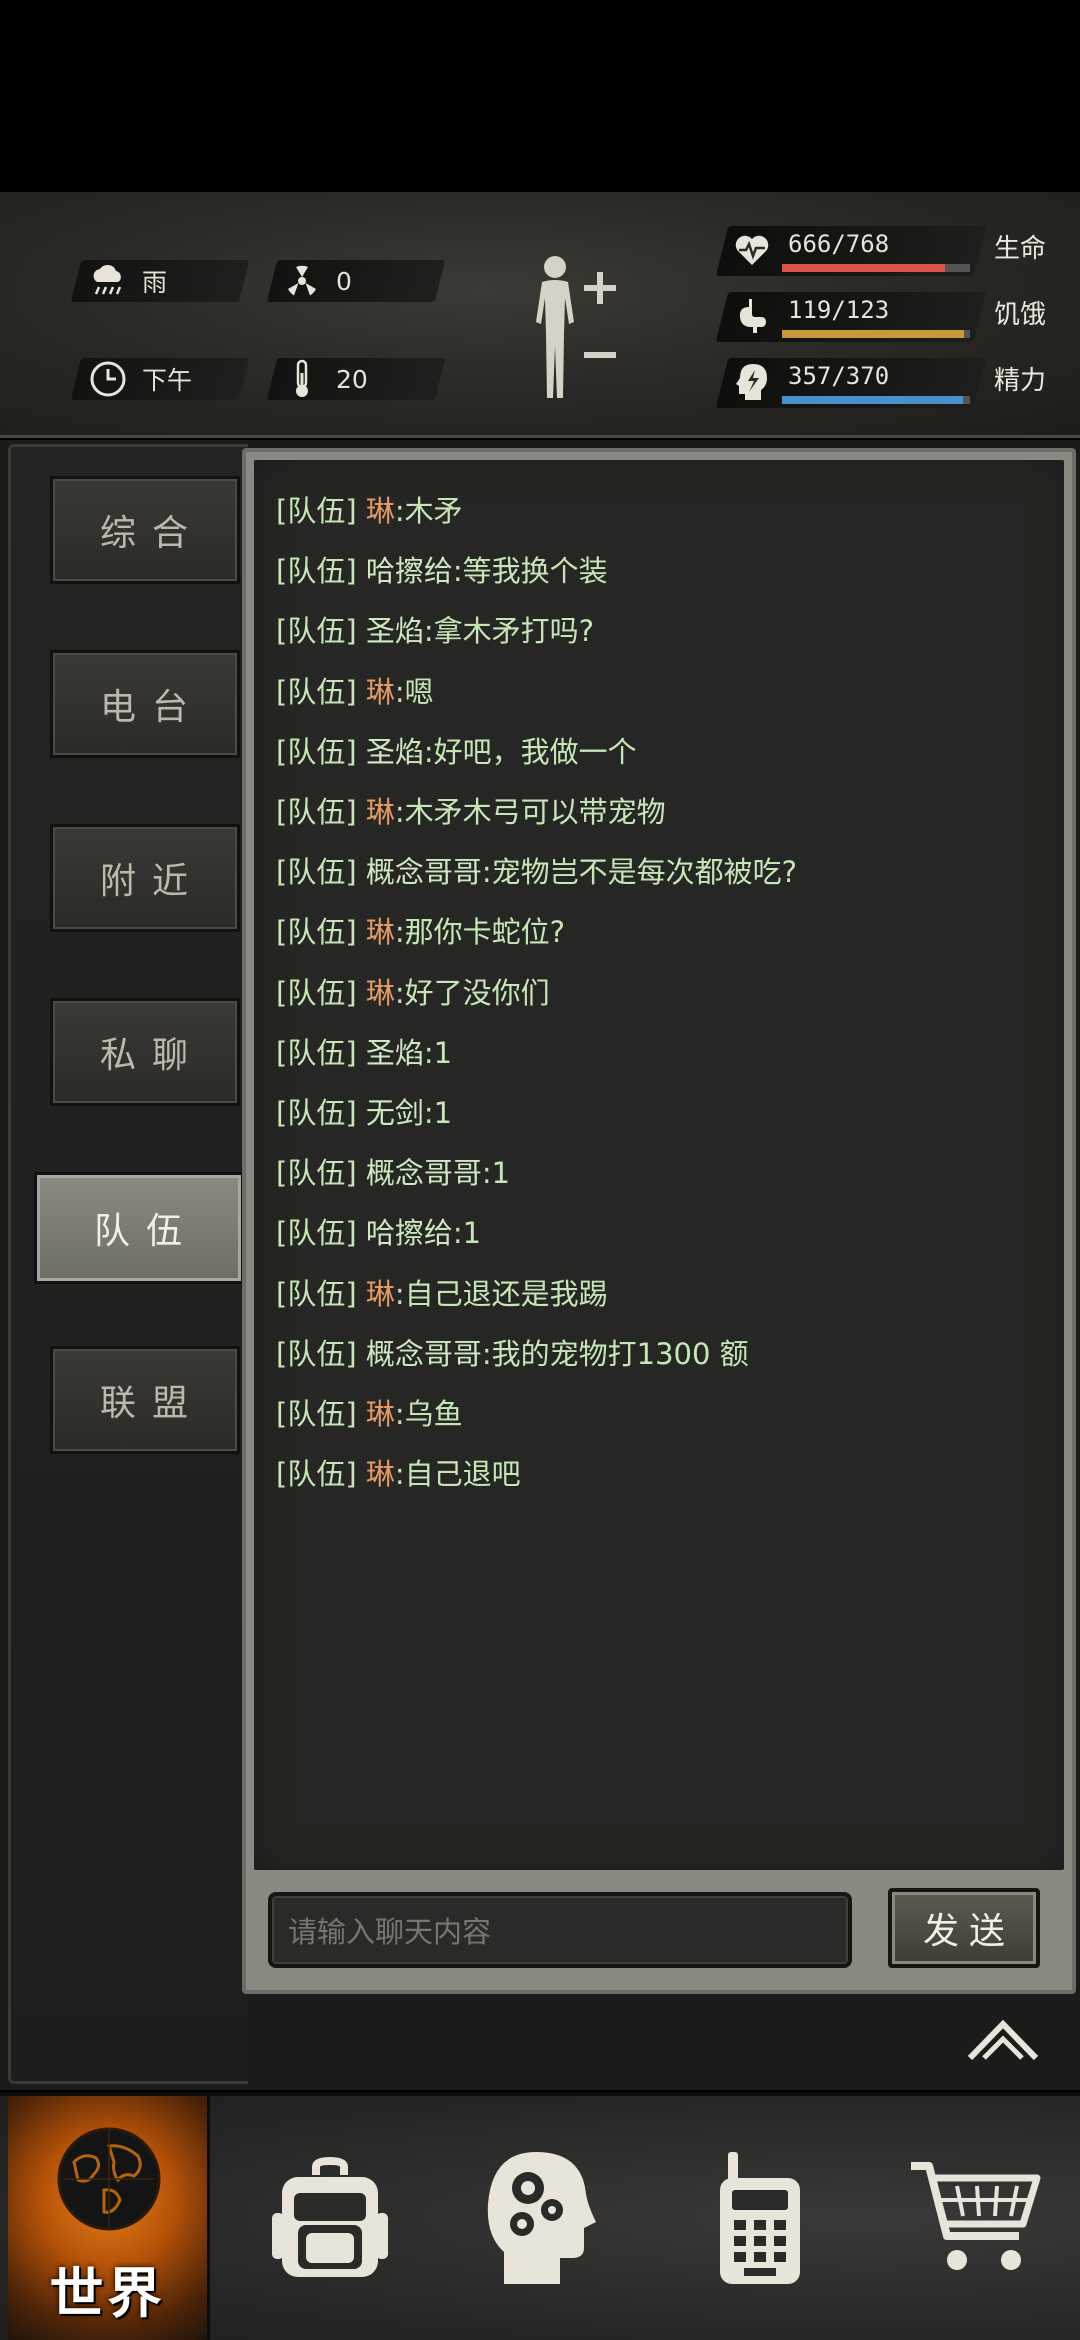  Describe the element at coordinates (892, 319) in the screenshot. I see `hunger-stat: 119/123 饥饿` at that location.